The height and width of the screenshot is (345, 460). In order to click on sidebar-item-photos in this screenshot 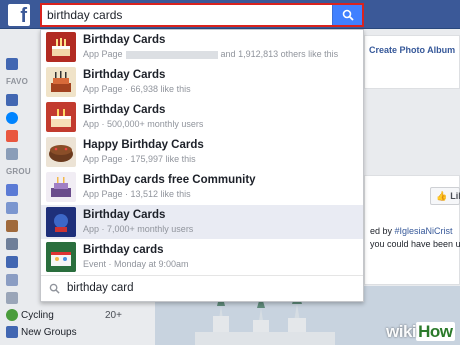, I will do `click(24, 154)`.